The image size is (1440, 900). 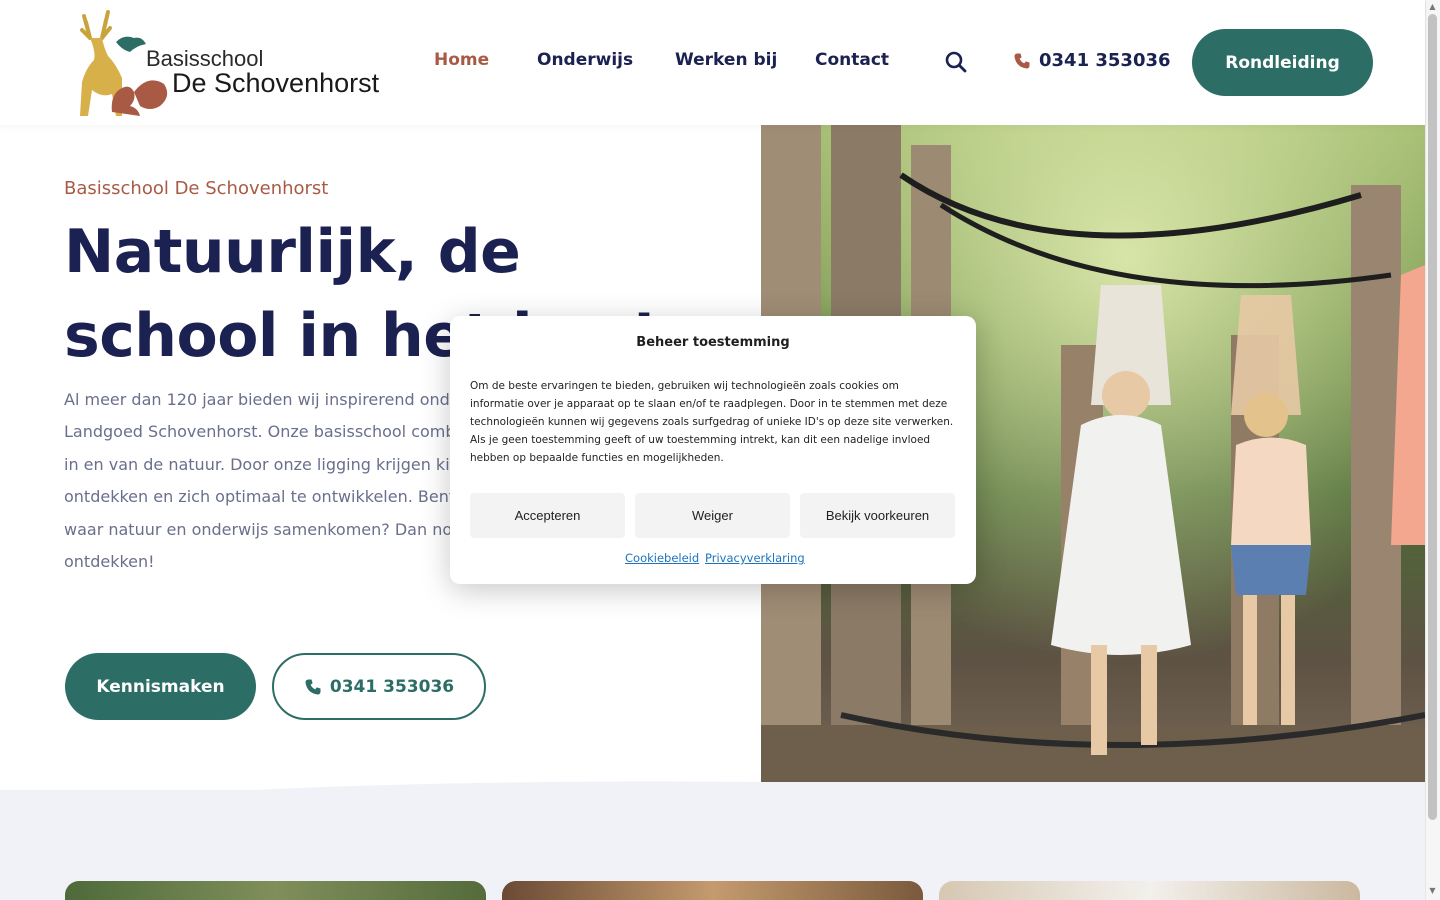 I want to click on header-phone-link: 0341 353036, so click(x=1092, y=60).